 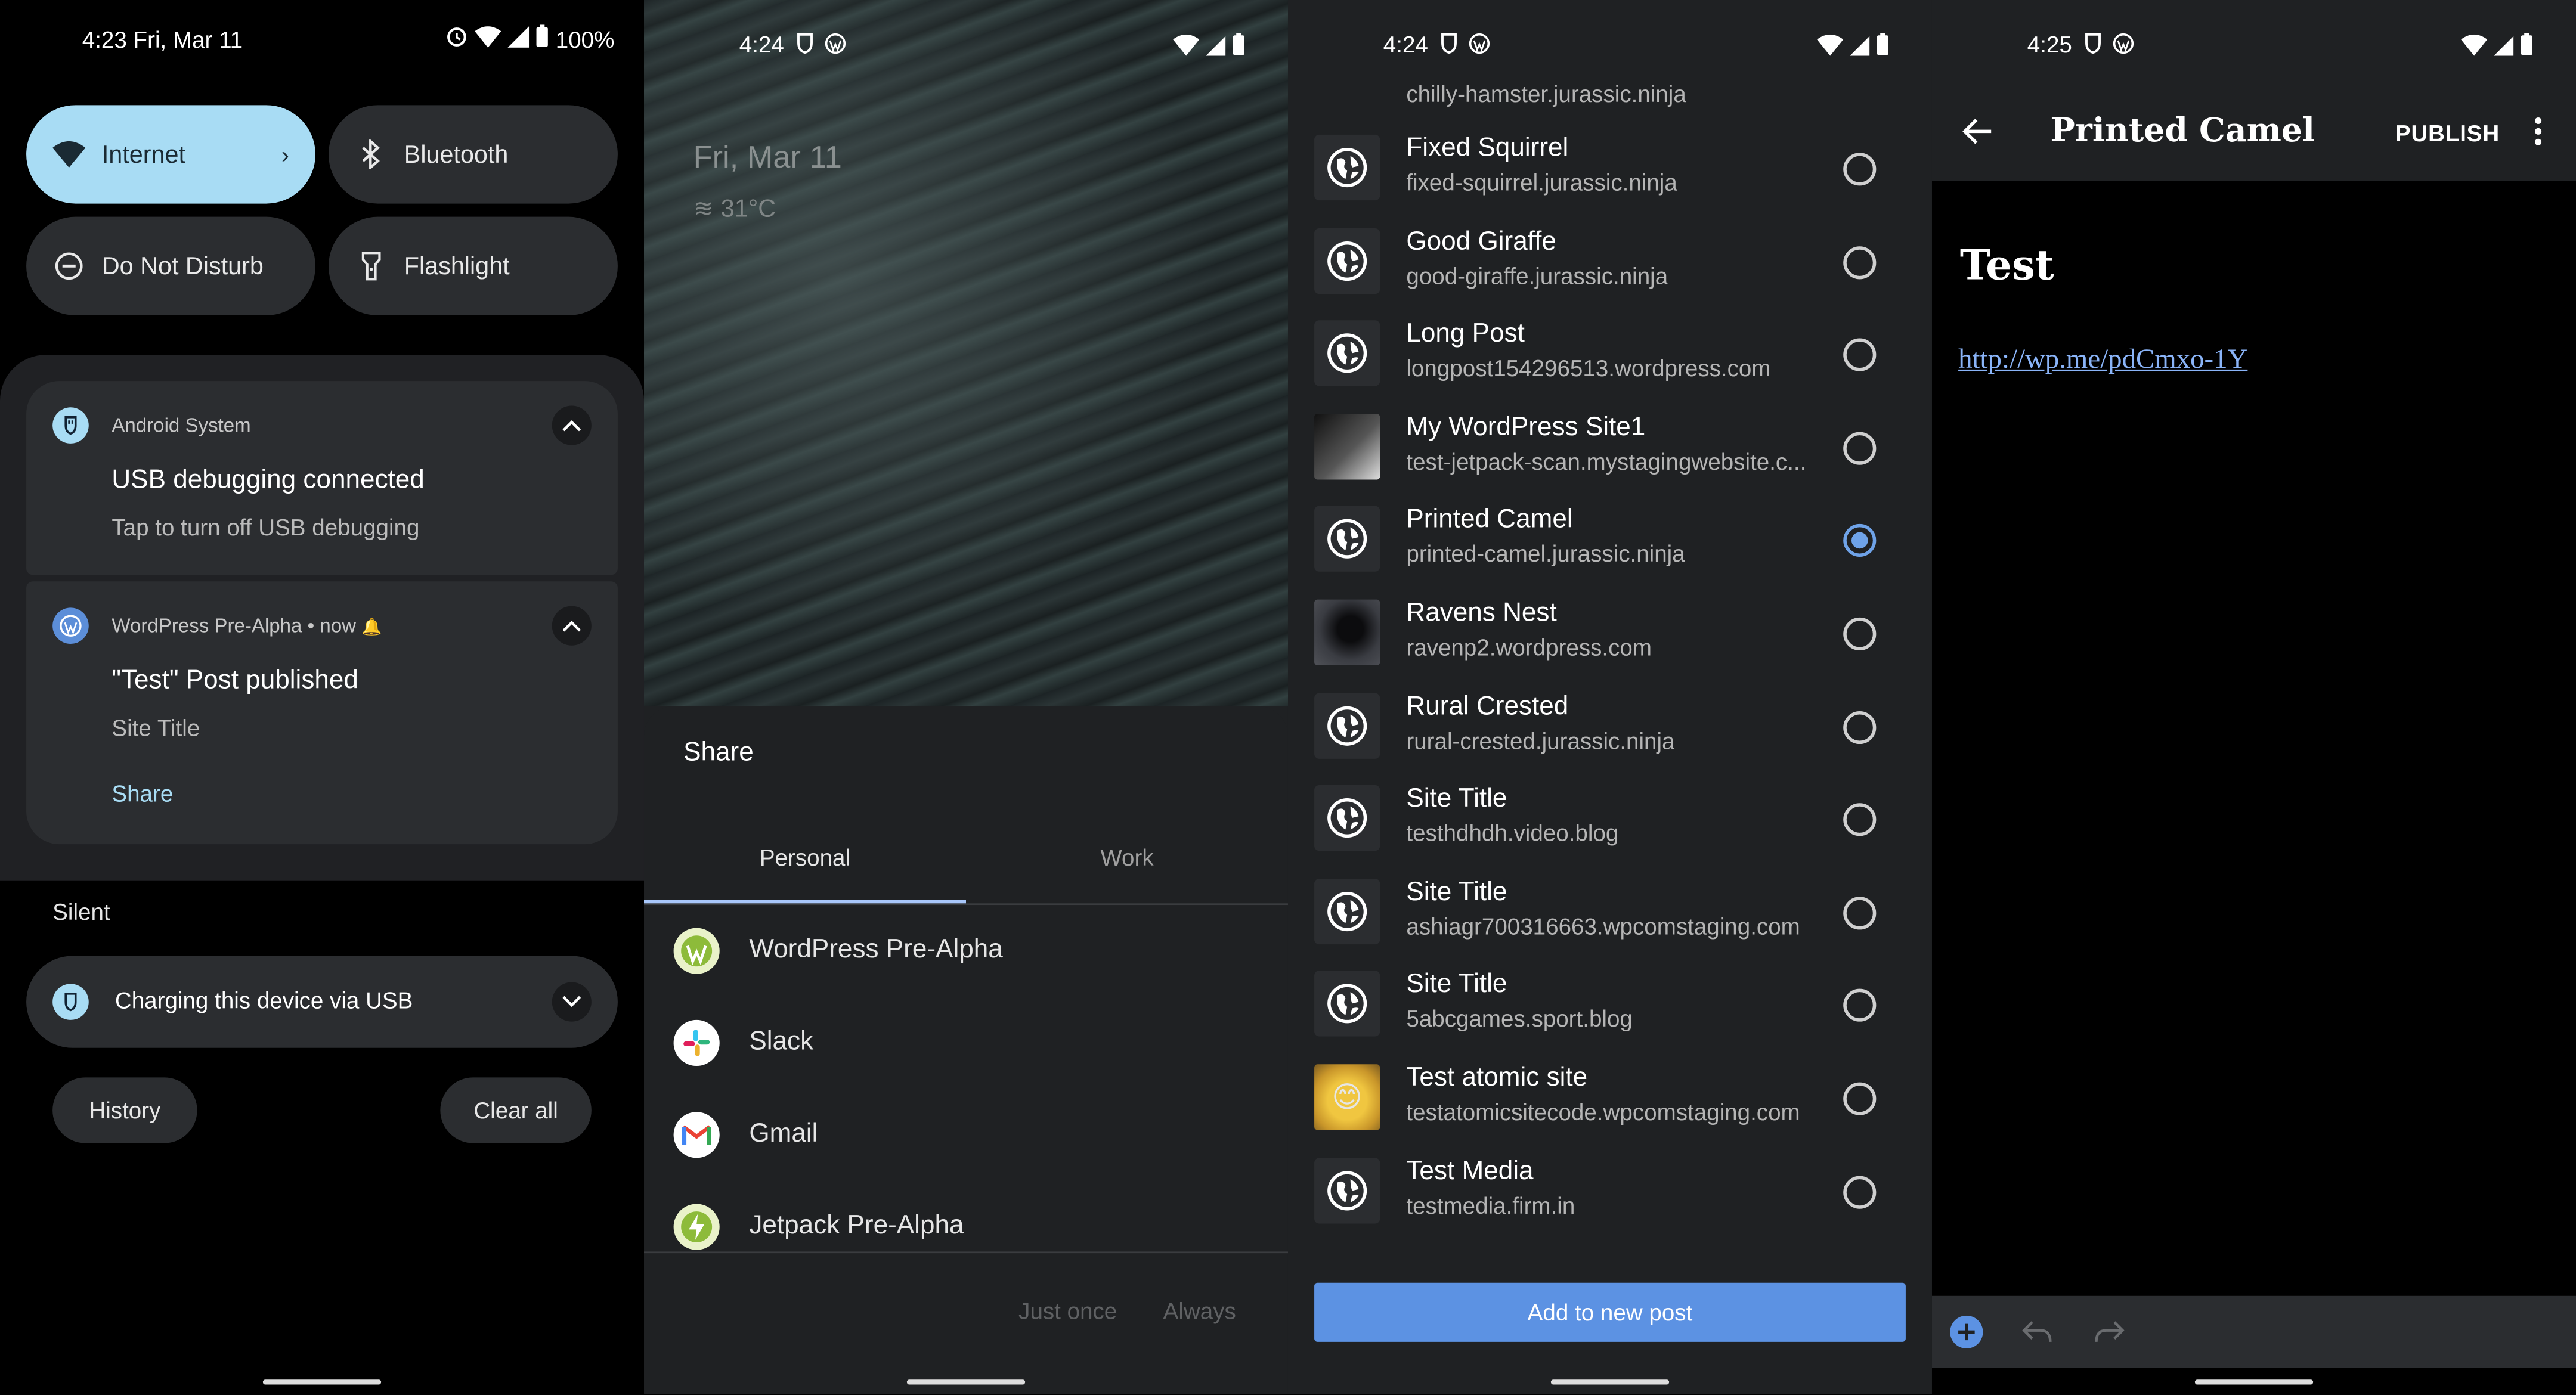 I want to click on site-row: Ravens Nest ravenp2.wordpress.com, so click(x=1610, y=626).